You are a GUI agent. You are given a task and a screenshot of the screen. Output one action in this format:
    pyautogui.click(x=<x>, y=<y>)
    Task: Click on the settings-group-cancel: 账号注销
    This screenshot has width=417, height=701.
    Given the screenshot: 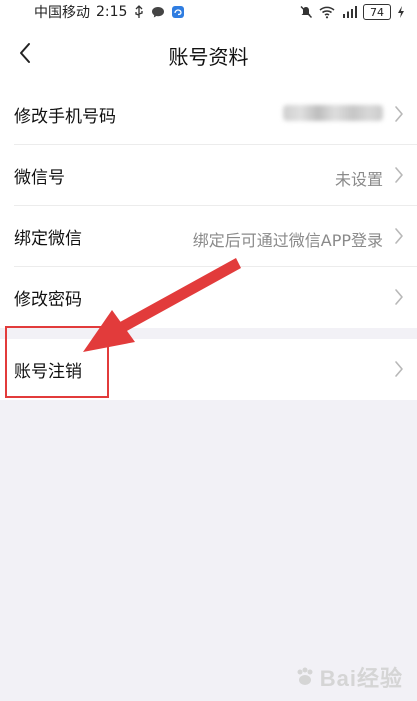 What is the action you would take?
    pyautogui.click(x=208, y=369)
    